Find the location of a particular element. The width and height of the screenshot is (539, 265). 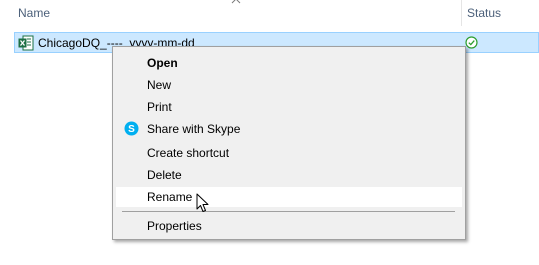

column-header-name: Name is located at coordinates (230, 13).